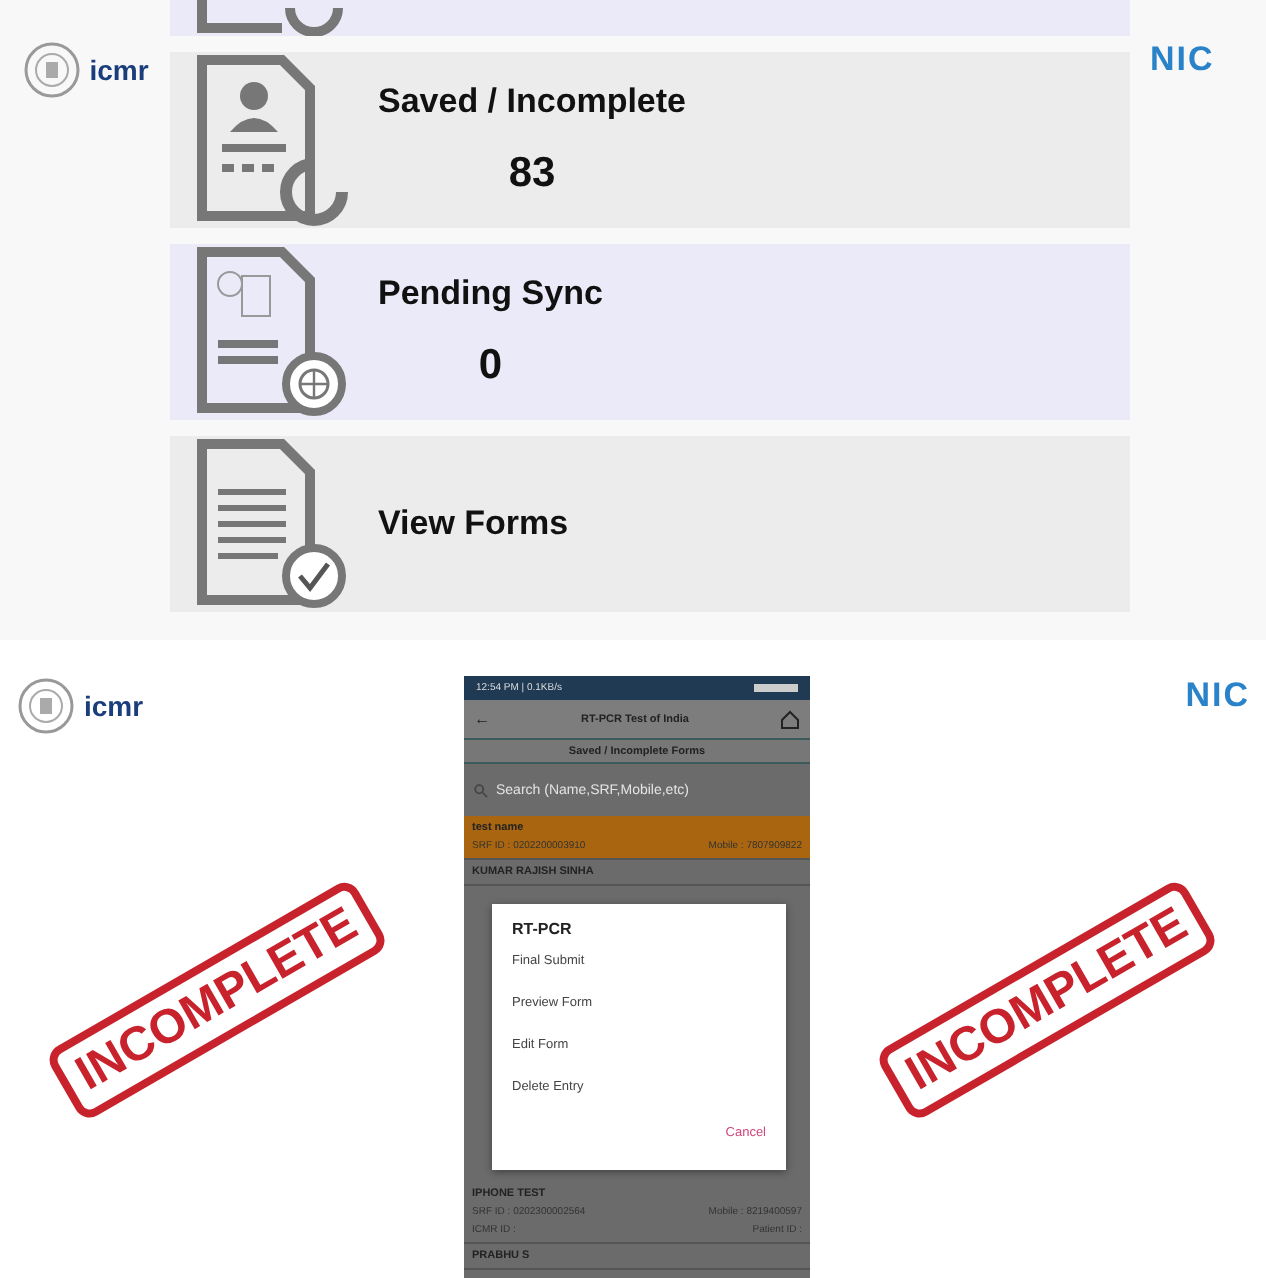 This screenshot has height=1278, width=1266. I want to click on card-title: Saved / Incomplete, so click(532, 102).